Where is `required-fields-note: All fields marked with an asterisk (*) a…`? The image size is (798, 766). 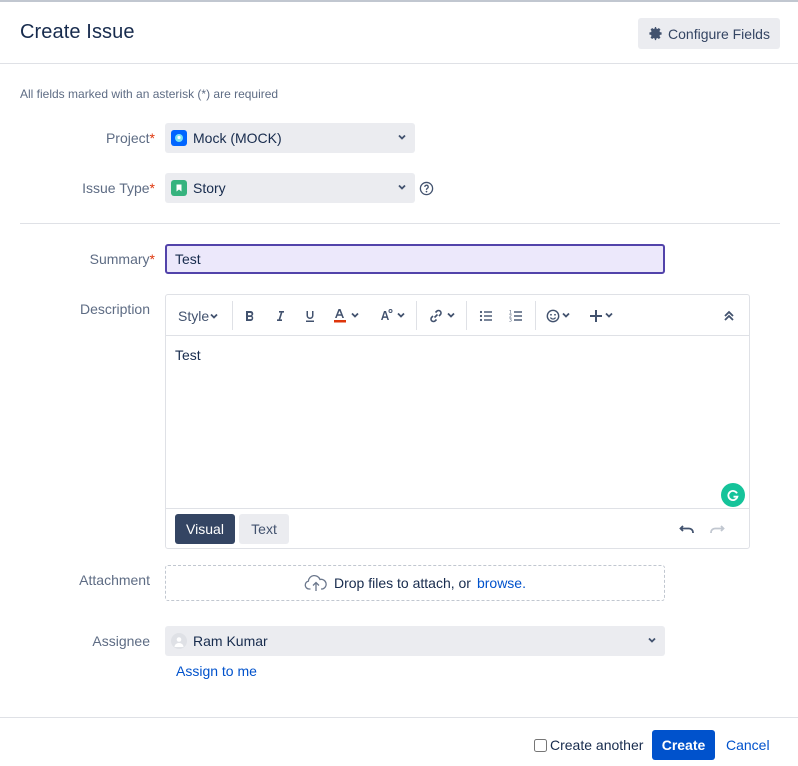
required-fields-note: All fields marked with an asterisk (*) a… is located at coordinates (149, 94).